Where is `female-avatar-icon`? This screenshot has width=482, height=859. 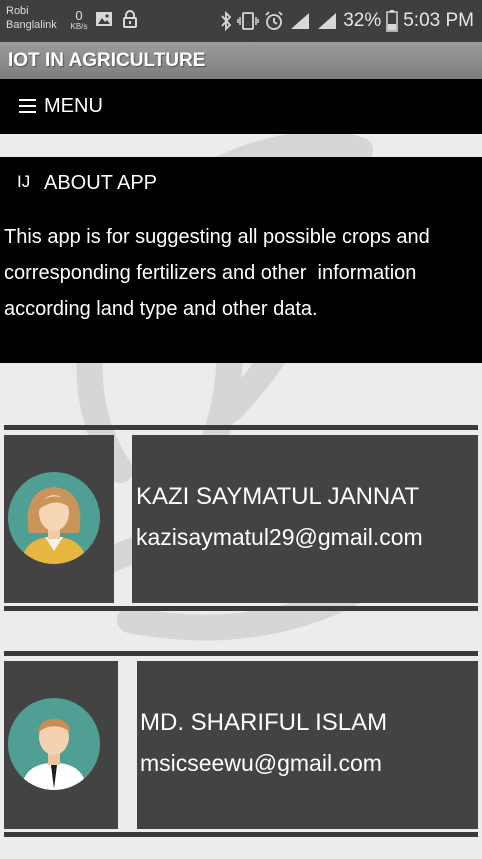
female-avatar-icon is located at coordinates (54, 518).